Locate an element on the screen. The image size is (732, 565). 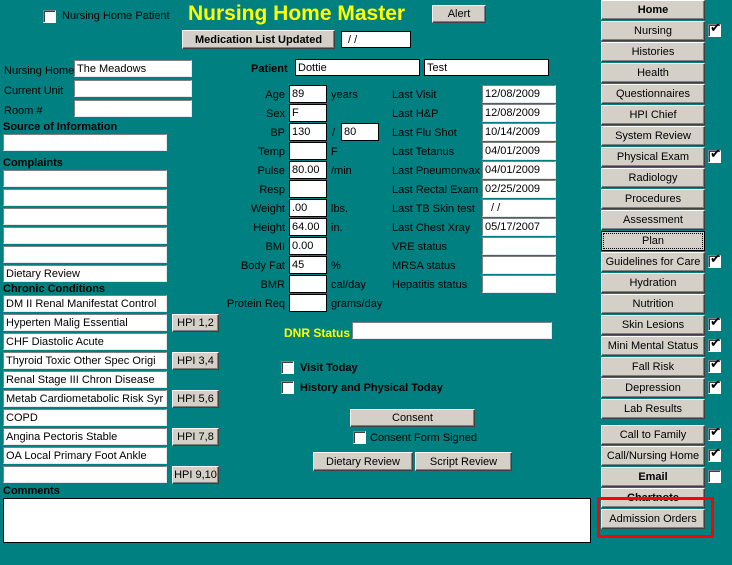
vital-field-9: 45 is located at coordinates (308, 265).